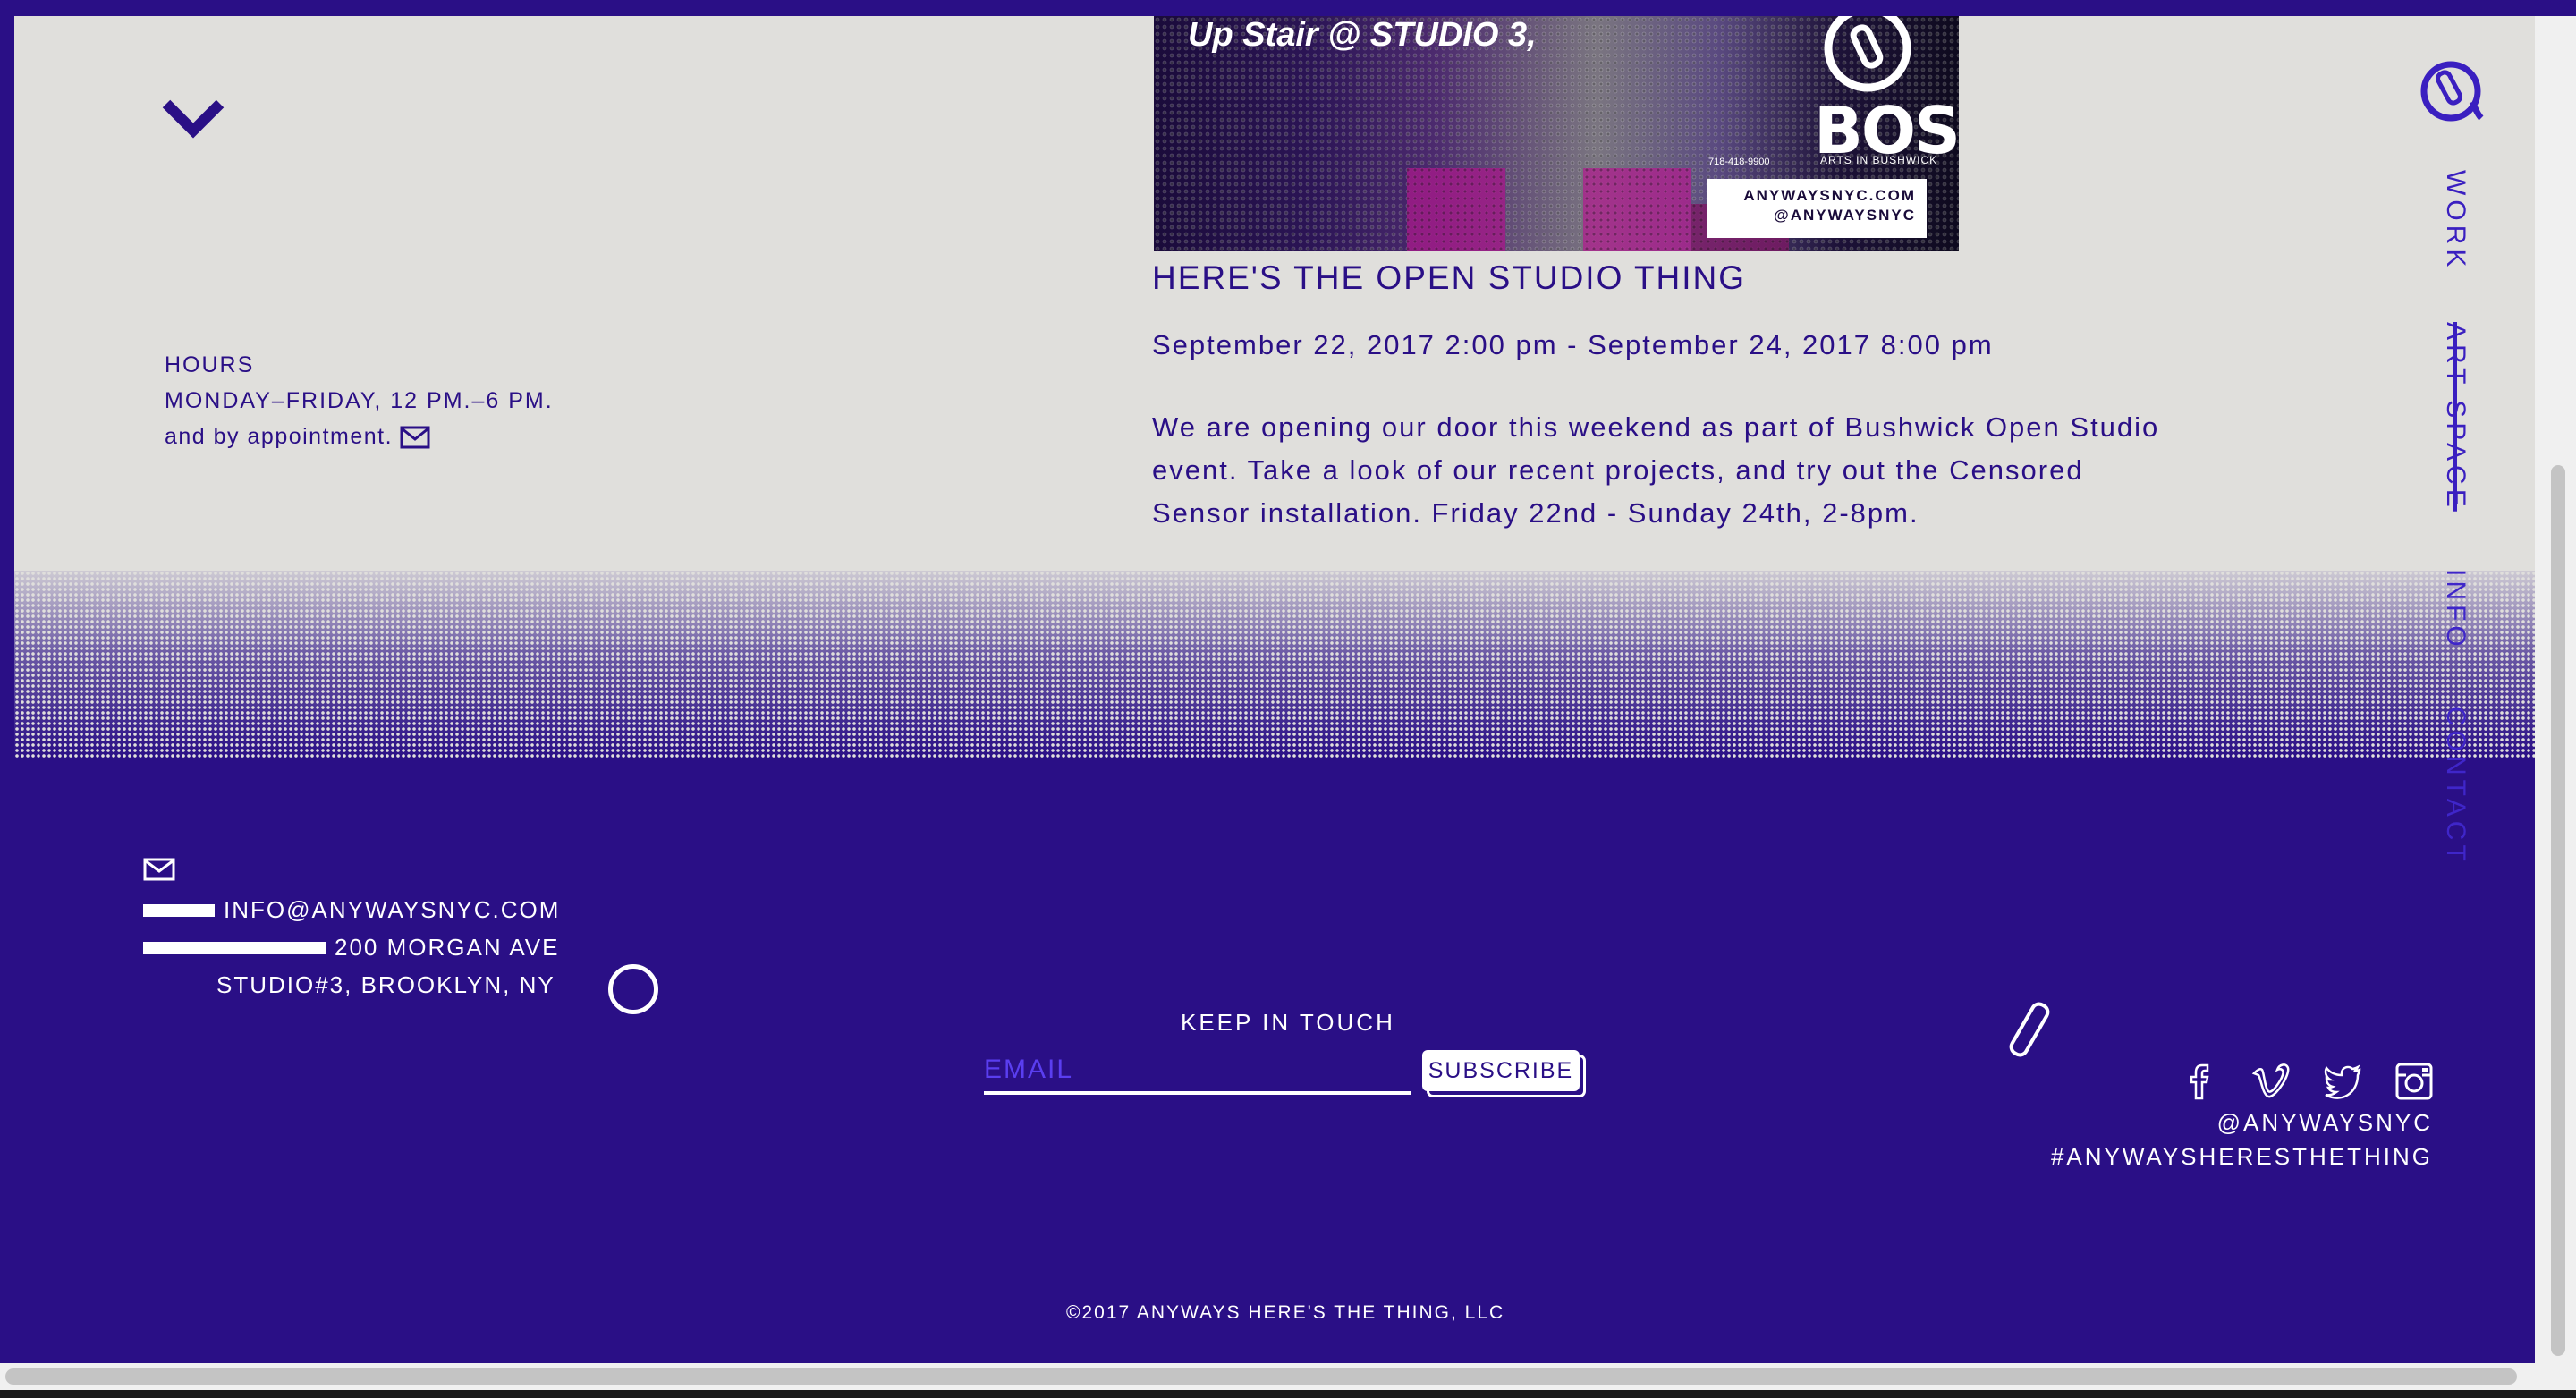 This screenshot has width=2576, height=1398. I want to click on contact-email-link: INFO@ANYWAYSNYC.COM, so click(392, 910).